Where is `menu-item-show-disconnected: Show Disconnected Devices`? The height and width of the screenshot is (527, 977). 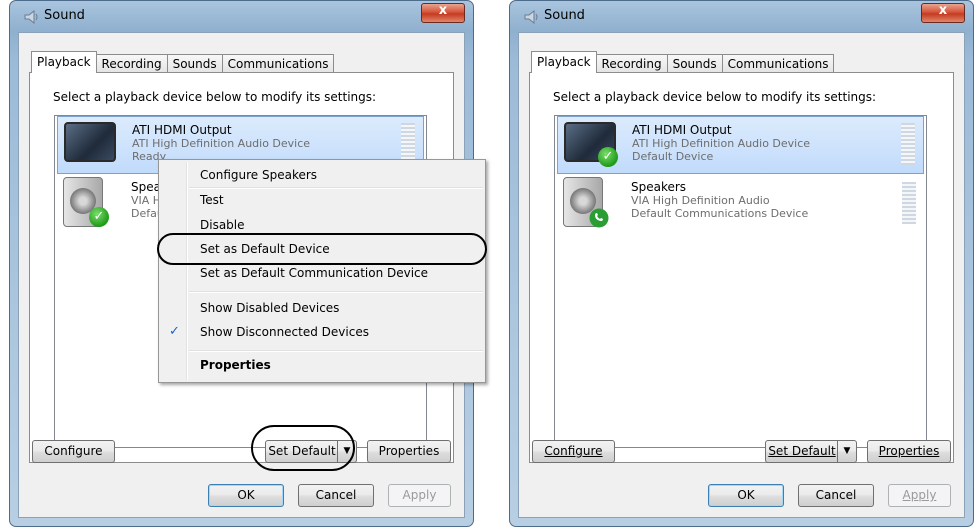 menu-item-show-disconnected: Show Disconnected Devices is located at coordinates (284, 332).